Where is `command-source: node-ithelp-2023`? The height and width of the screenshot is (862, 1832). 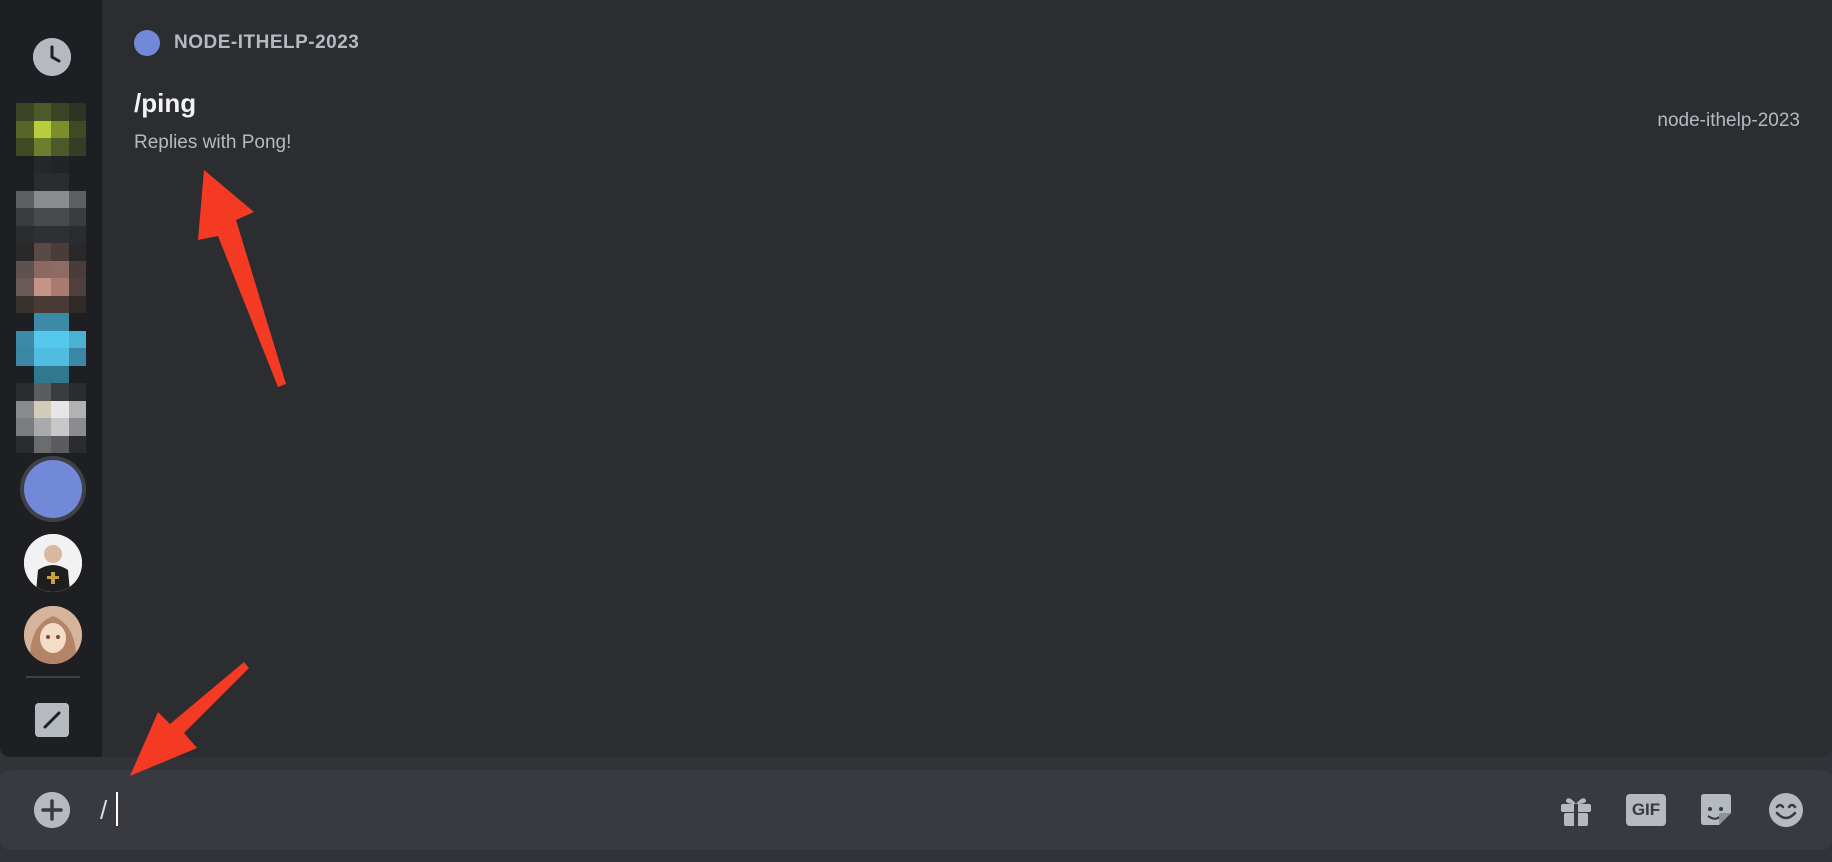
command-source: node-ithelp-2023 is located at coordinates (1728, 120).